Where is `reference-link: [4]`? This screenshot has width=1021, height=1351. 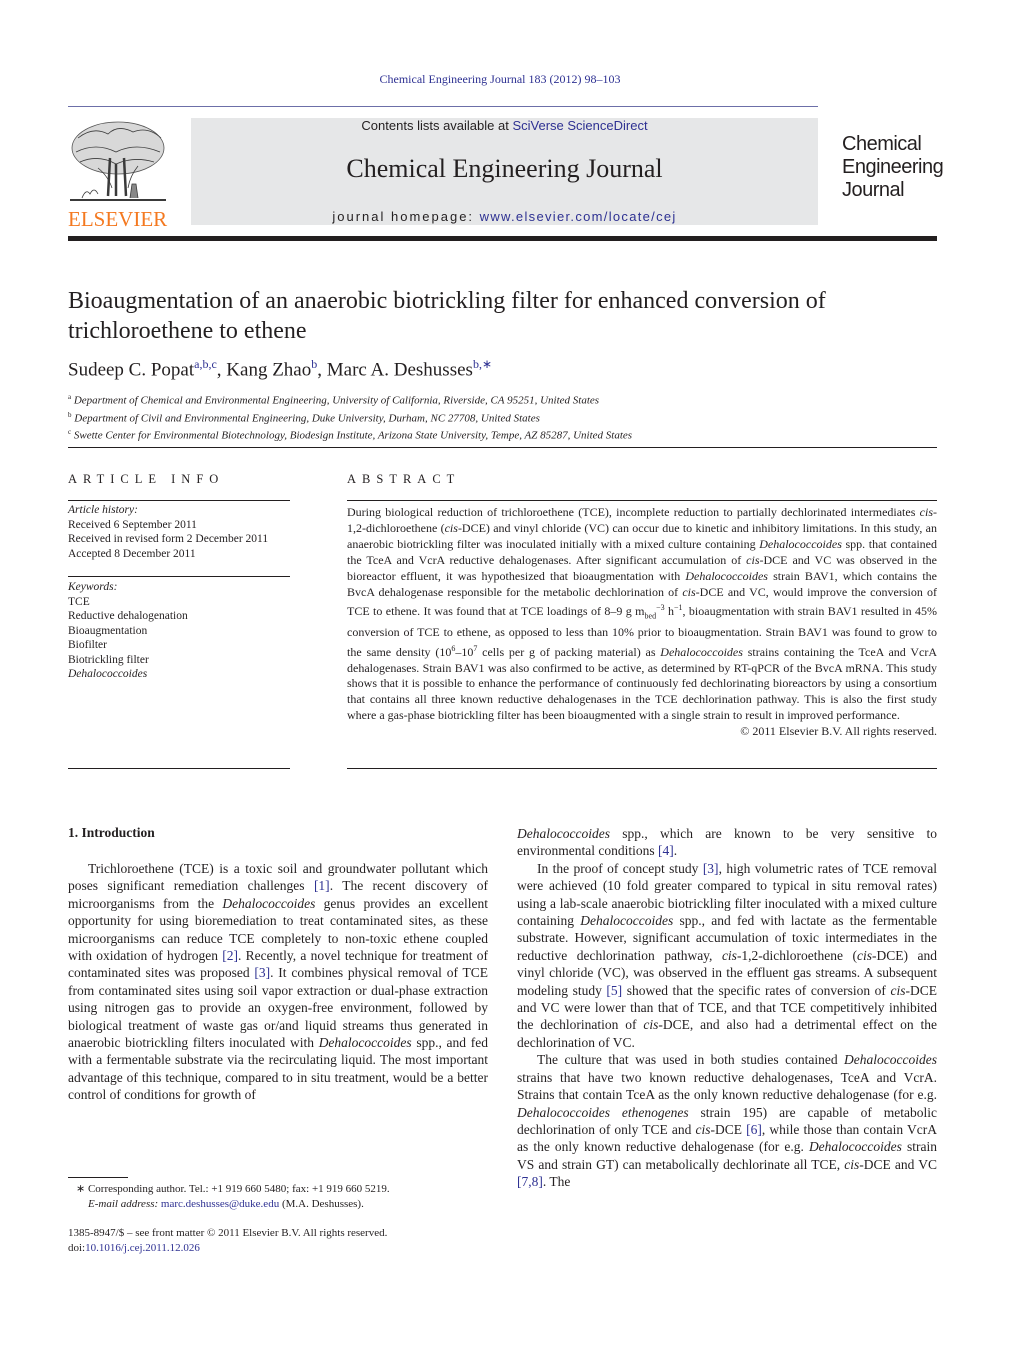 reference-link: [4] is located at coordinates (666, 850).